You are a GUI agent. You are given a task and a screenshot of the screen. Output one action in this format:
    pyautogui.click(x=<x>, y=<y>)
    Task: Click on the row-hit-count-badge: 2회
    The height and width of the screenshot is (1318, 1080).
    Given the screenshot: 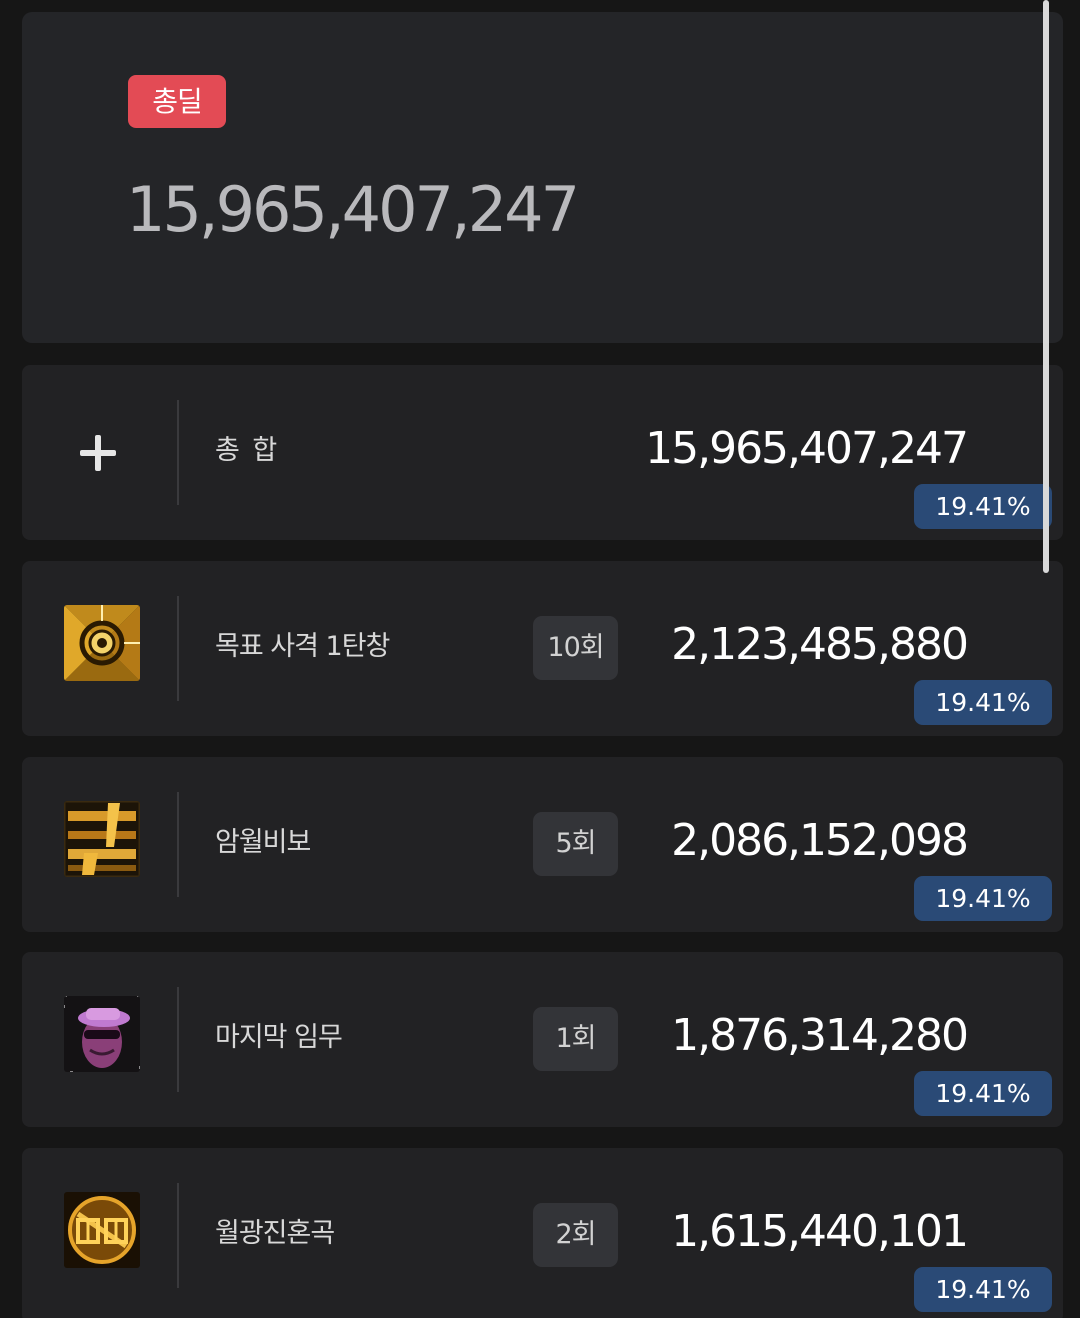 What is the action you would take?
    pyautogui.click(x=575, y=1235)
    